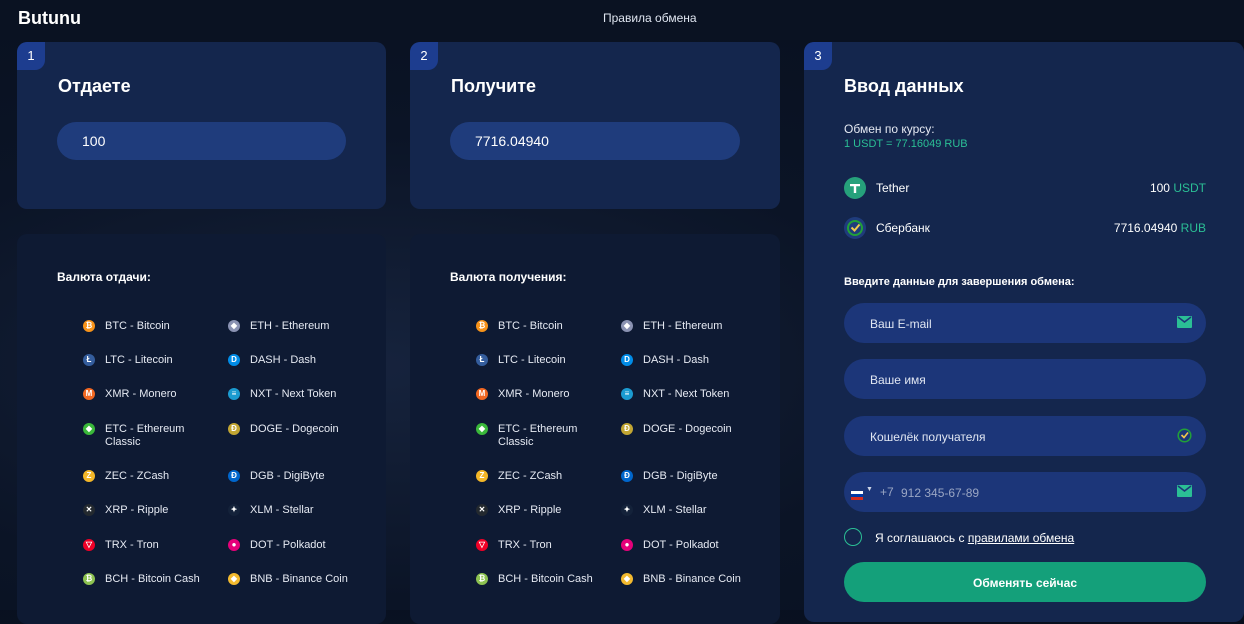  Describe the element at coordinates (89, 476) in the screenshot. I see `zcash-icon: Z` at that location.